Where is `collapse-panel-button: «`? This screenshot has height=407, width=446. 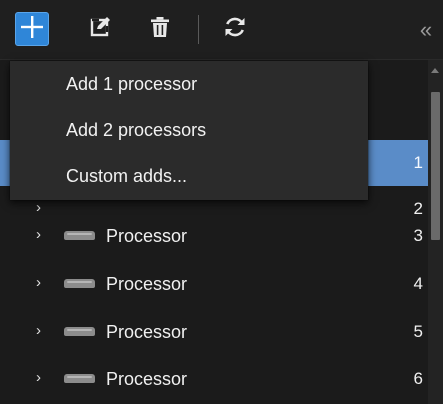 collapse-panel-button: « is located at coordinates (426, 30).